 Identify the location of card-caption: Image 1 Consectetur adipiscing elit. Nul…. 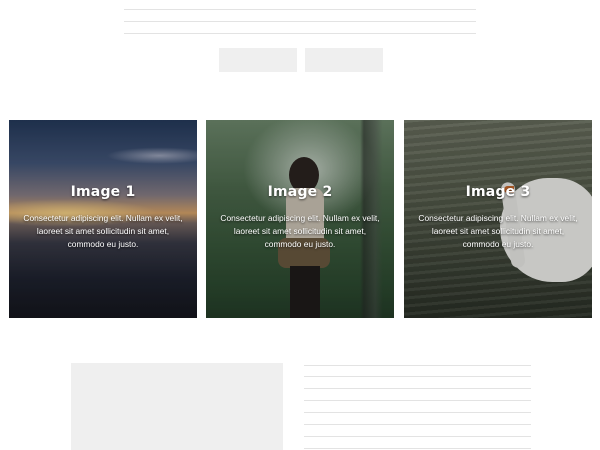
(103, 217).